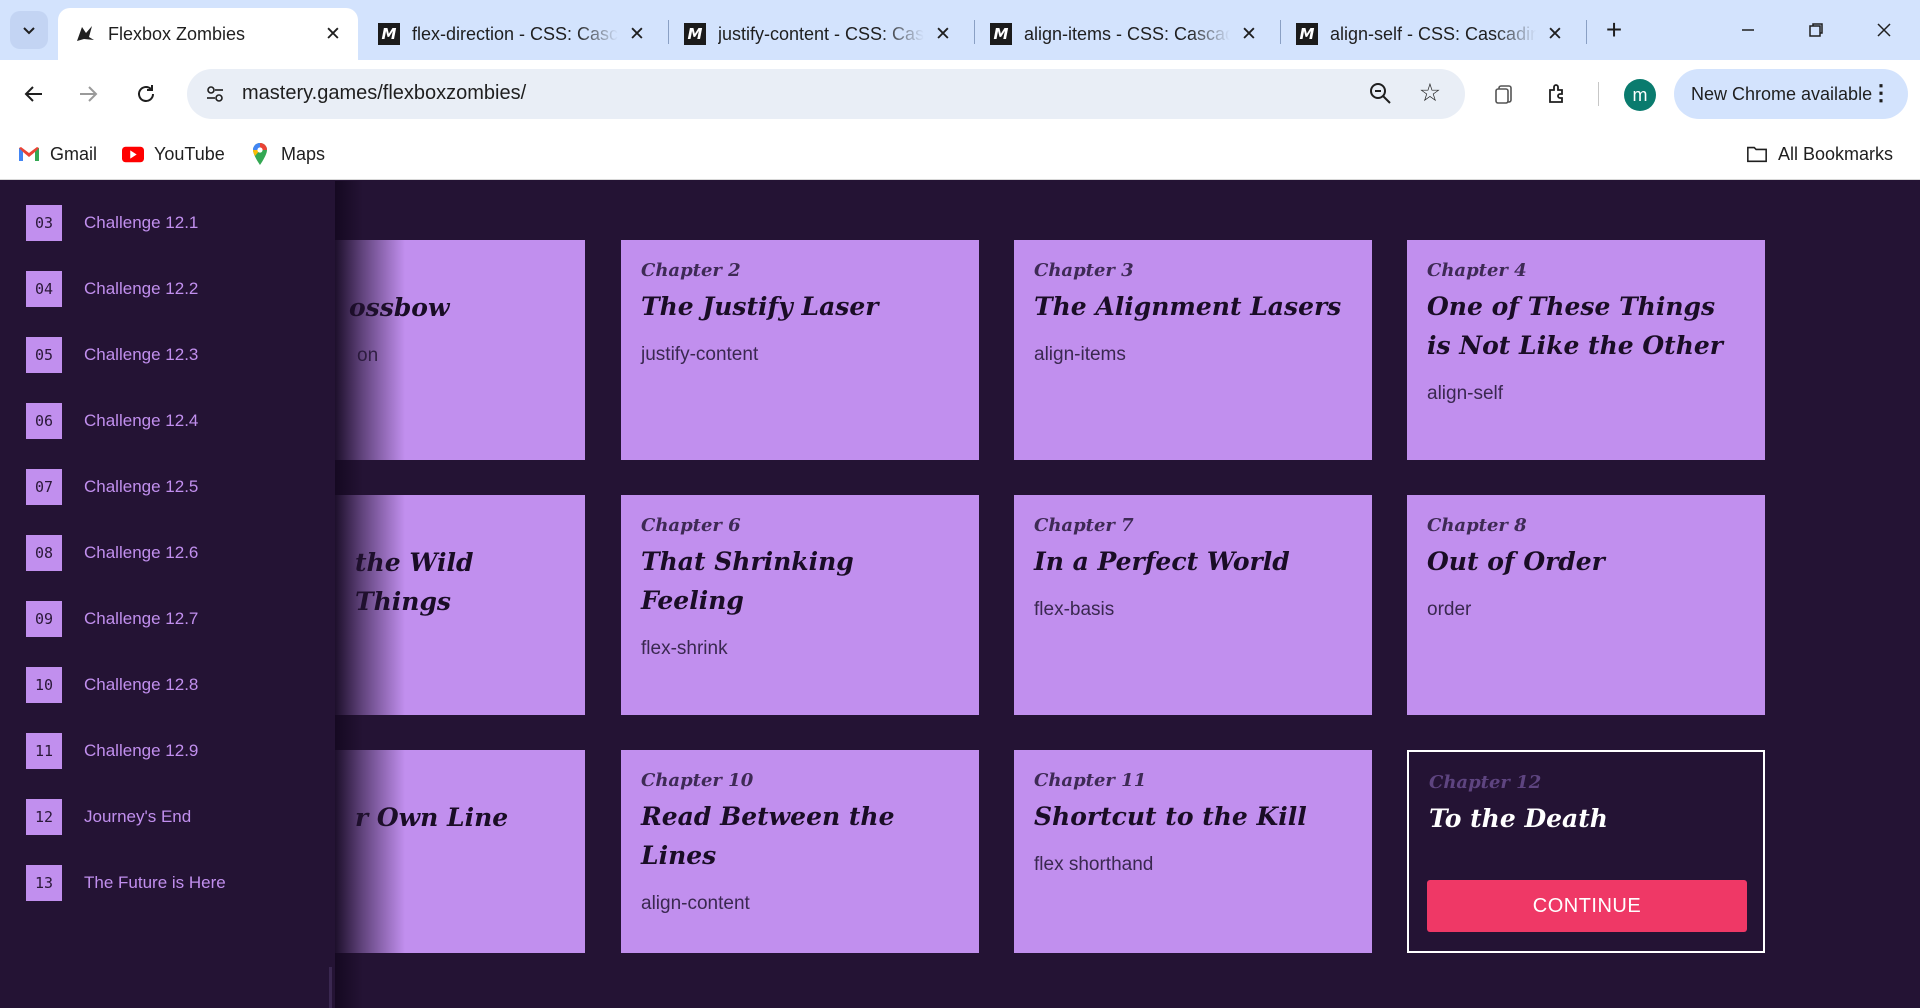 The image size is (1920, 1008). I want to click on chapter-number: Chapter 11, so click(1090, 780).